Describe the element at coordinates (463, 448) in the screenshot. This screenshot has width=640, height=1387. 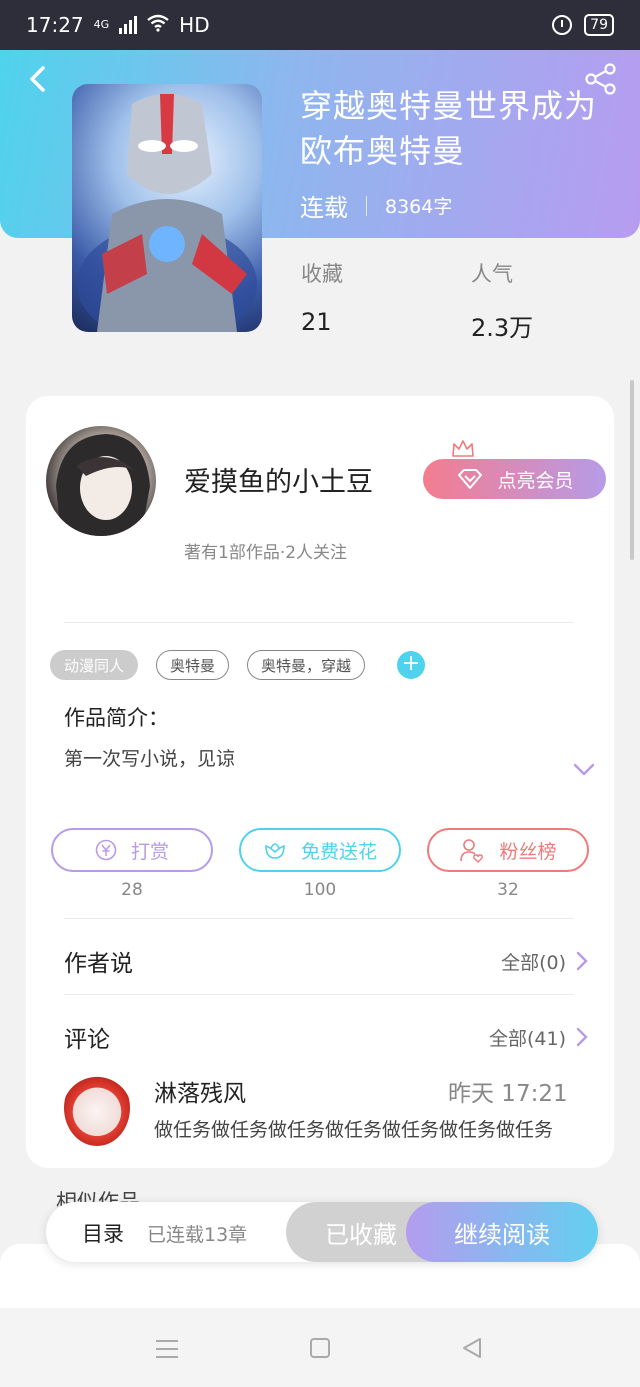
I see `crown-icon` at that location.